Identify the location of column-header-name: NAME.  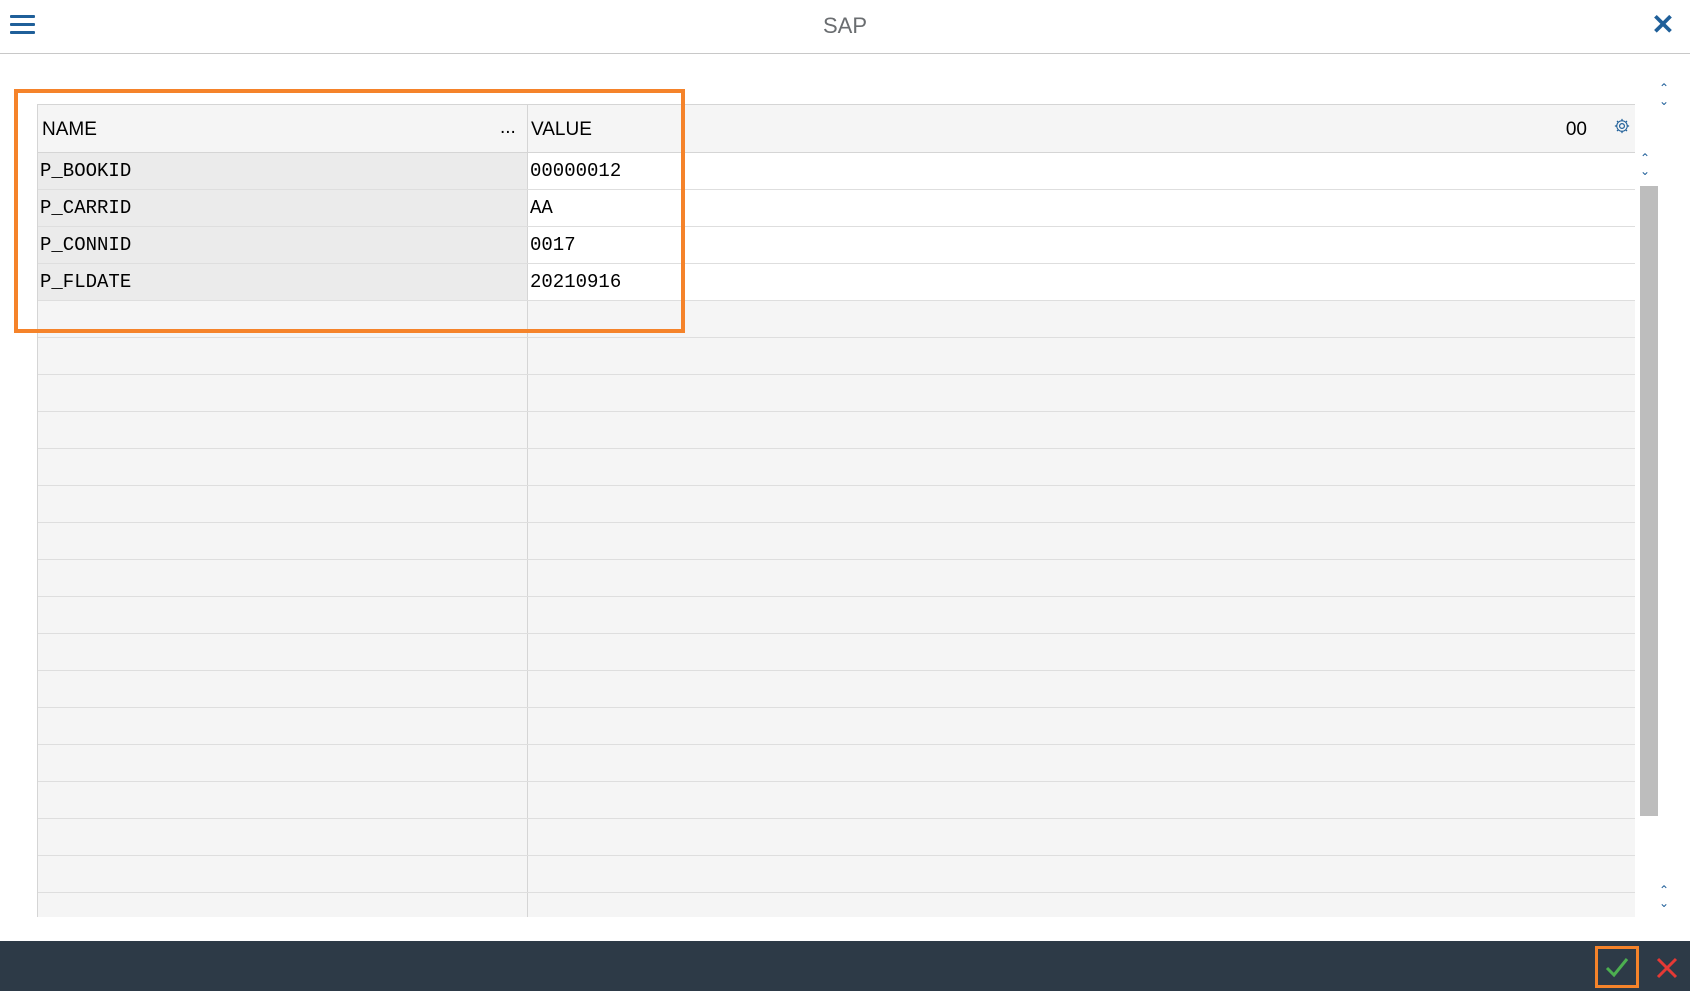
(69, 130).